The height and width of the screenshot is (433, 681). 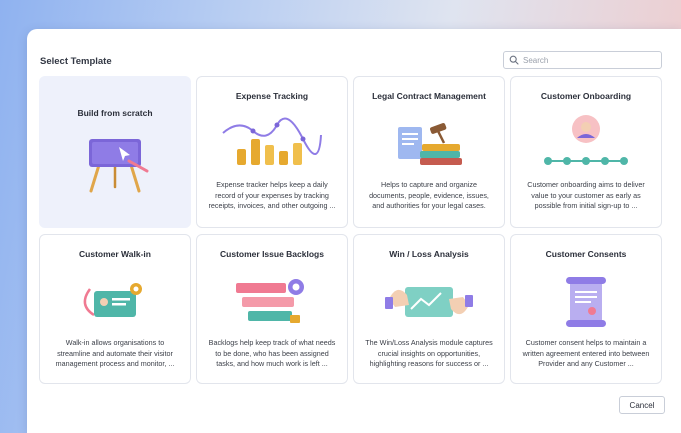 I want to click on backlog-cards-icon, so click(x=272, y=301).